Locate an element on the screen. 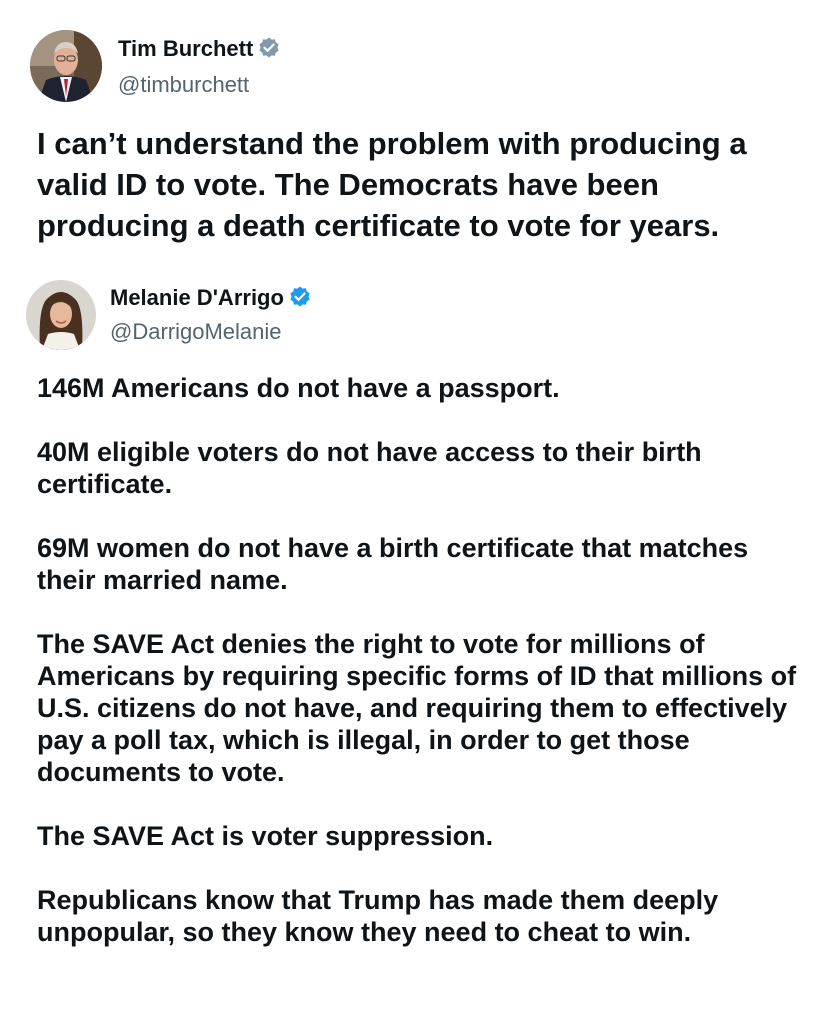  author-name-line: Melanie D'Arrigo is located at coordinates (211, 300).